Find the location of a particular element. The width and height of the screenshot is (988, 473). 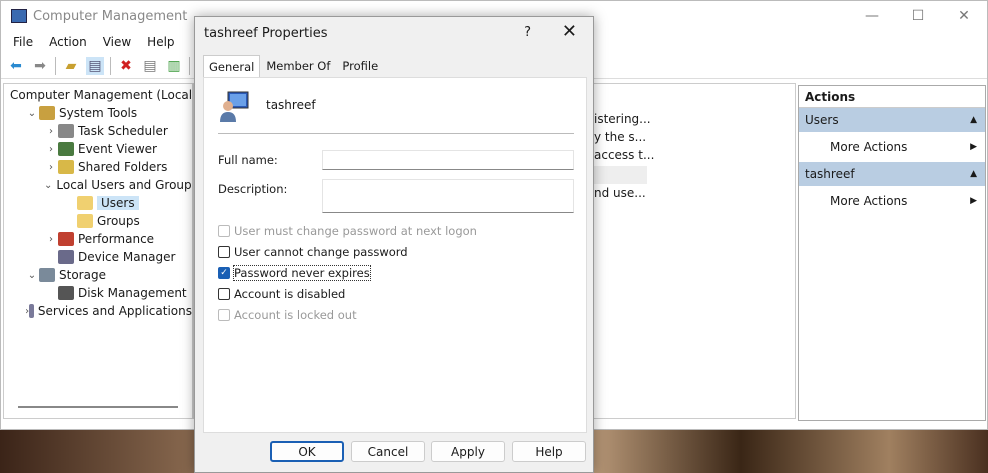

tree-node-label: Disk Management is located at coordinates (132, 293).